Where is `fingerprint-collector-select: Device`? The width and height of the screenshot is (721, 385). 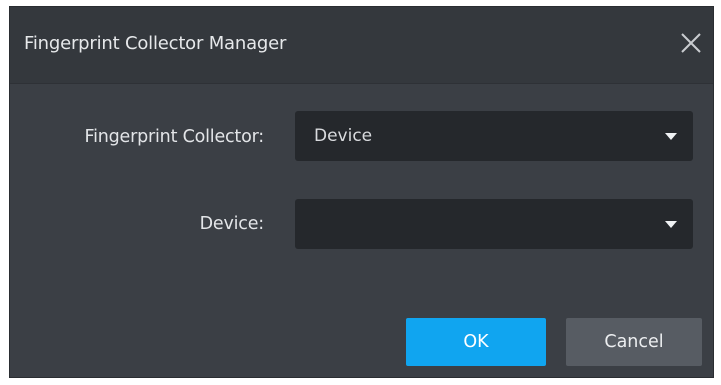 fingerprint-collector-select: Device is located at coordinates (494, 136).